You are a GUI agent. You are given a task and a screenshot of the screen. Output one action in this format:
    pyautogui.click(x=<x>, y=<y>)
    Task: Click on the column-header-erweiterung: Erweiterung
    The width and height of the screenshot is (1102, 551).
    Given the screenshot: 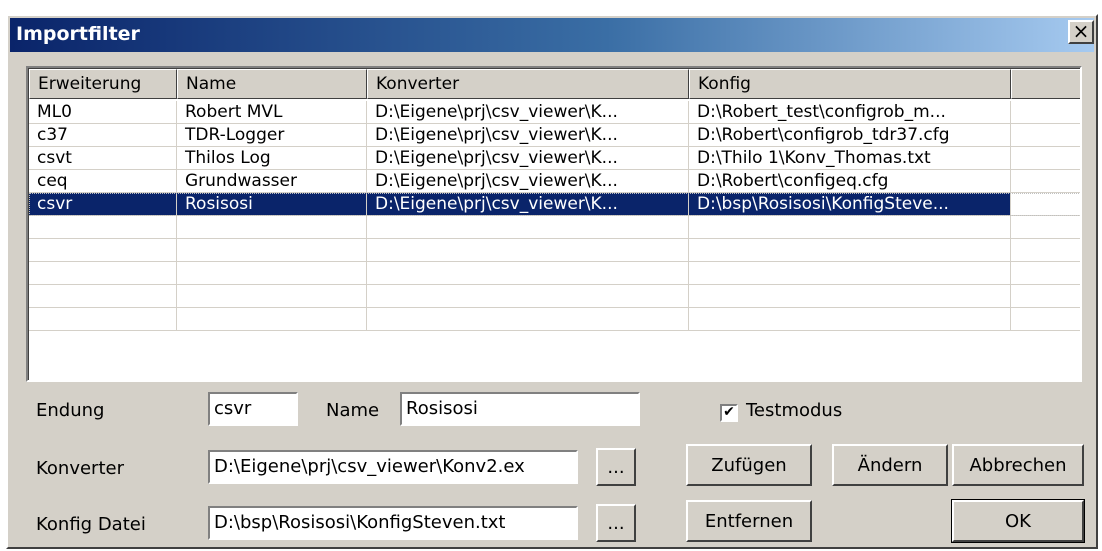 What is the action you would take?
    pyautogui.click(x=103, y=84)
    